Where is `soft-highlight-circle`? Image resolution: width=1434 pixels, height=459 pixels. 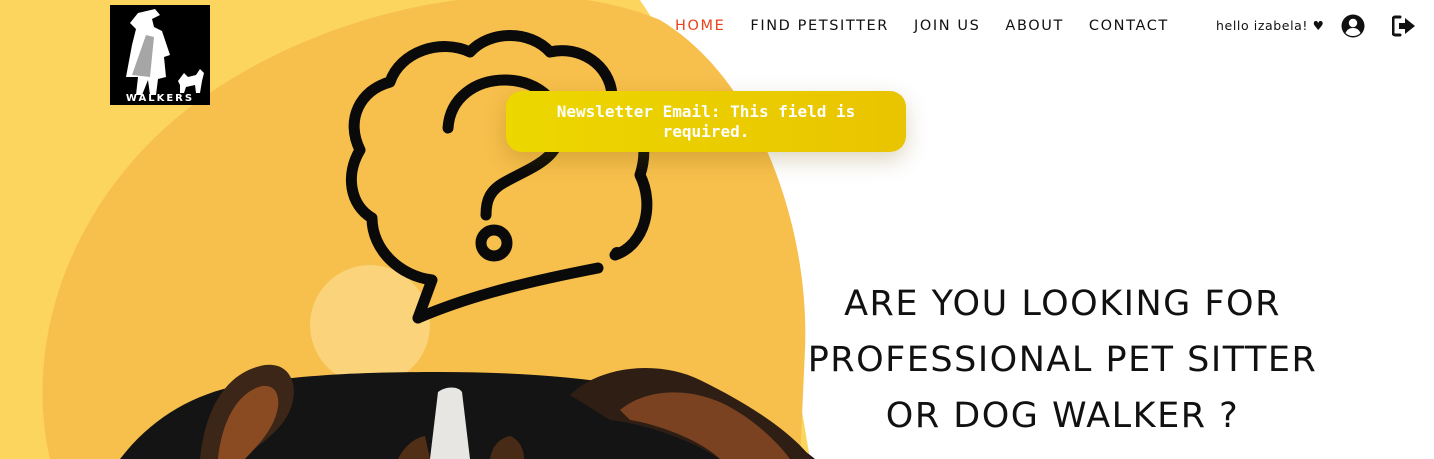
soft-highlight-circle is located at coordinates (370, 325).